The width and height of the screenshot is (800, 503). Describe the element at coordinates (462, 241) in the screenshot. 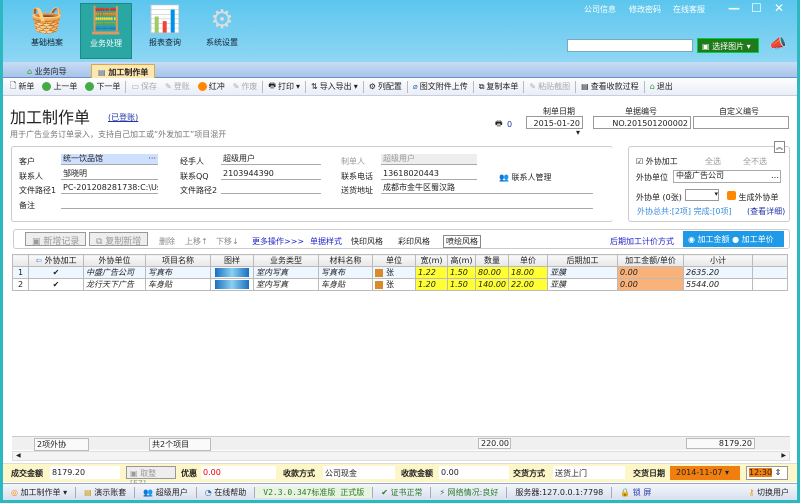

I see `style-inkjet: 喷绘风格` at that location.